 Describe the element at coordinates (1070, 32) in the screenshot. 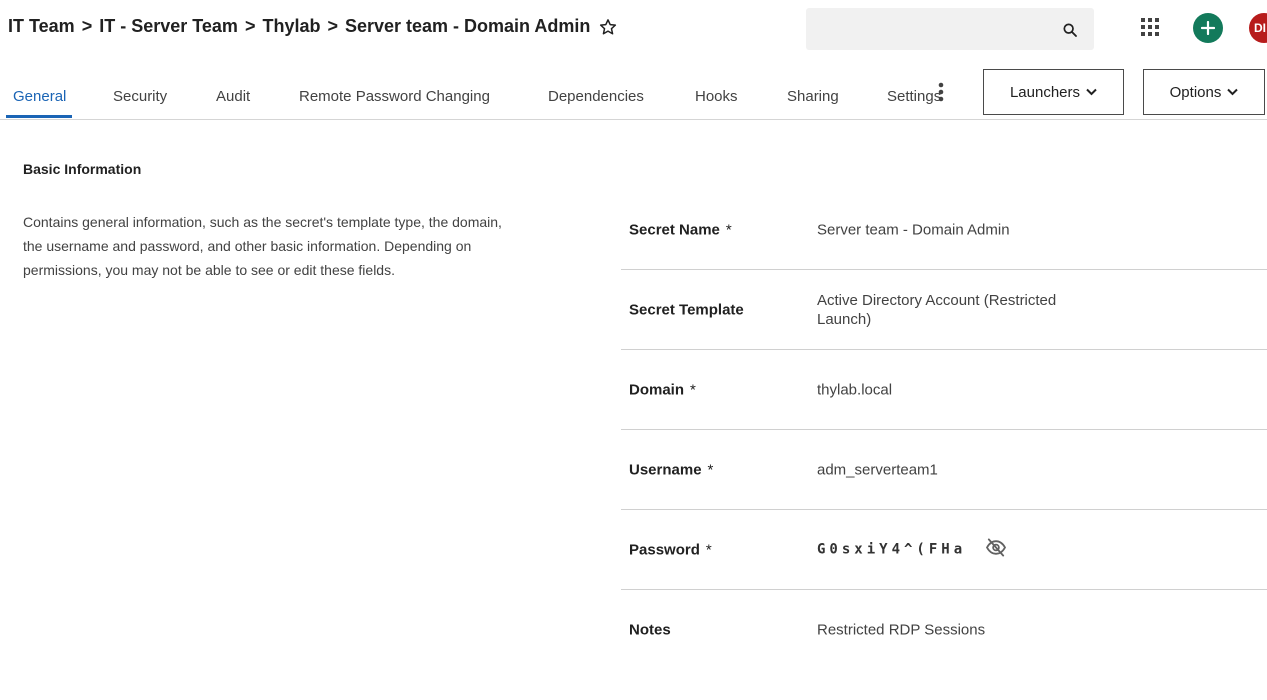

I see `search-icon` at that location.